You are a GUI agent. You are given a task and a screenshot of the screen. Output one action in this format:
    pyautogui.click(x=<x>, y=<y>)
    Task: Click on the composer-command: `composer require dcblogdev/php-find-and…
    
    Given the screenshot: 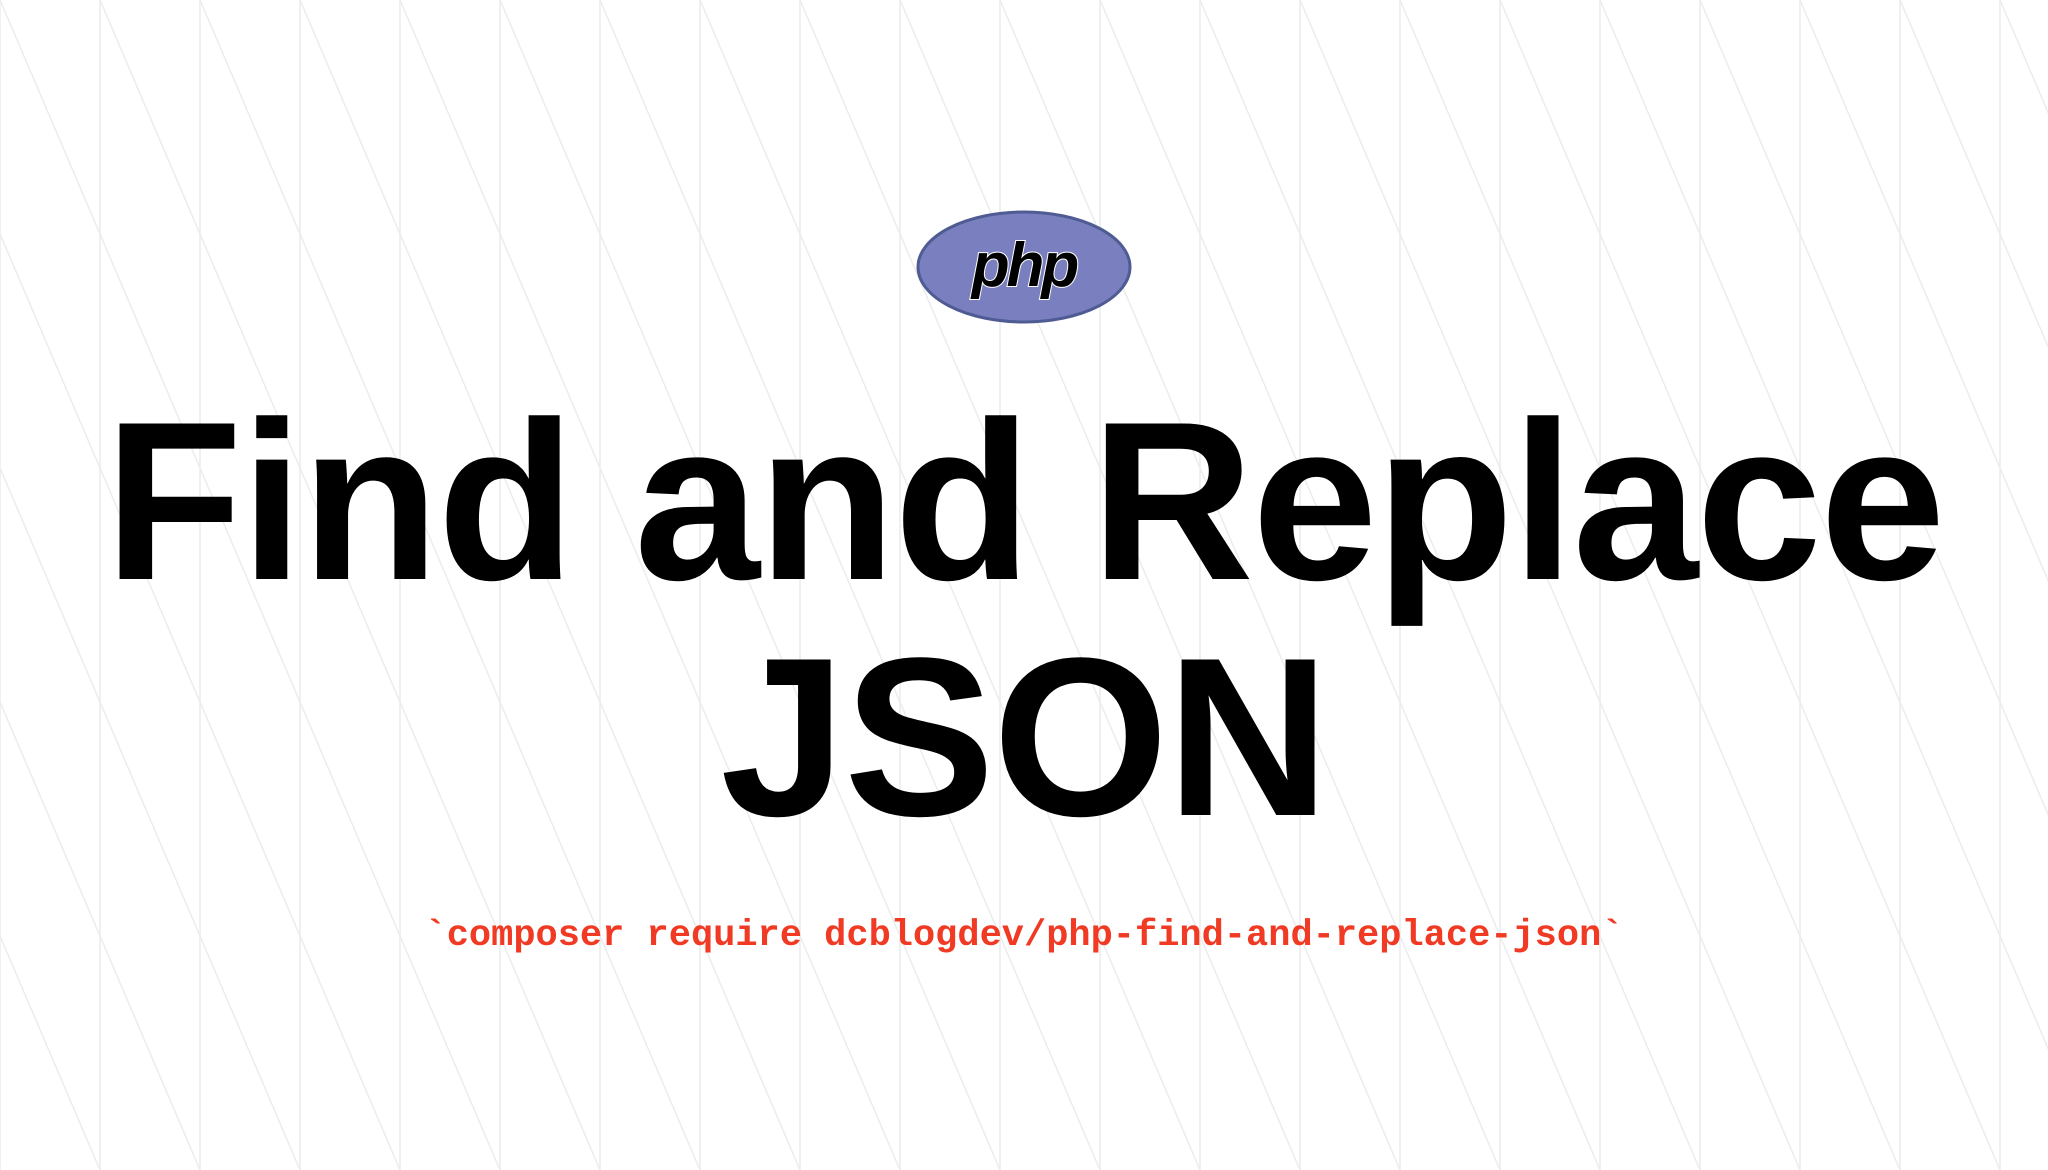 What is the action you would take?
    pyautogui.click(x=1024, y=936)
    